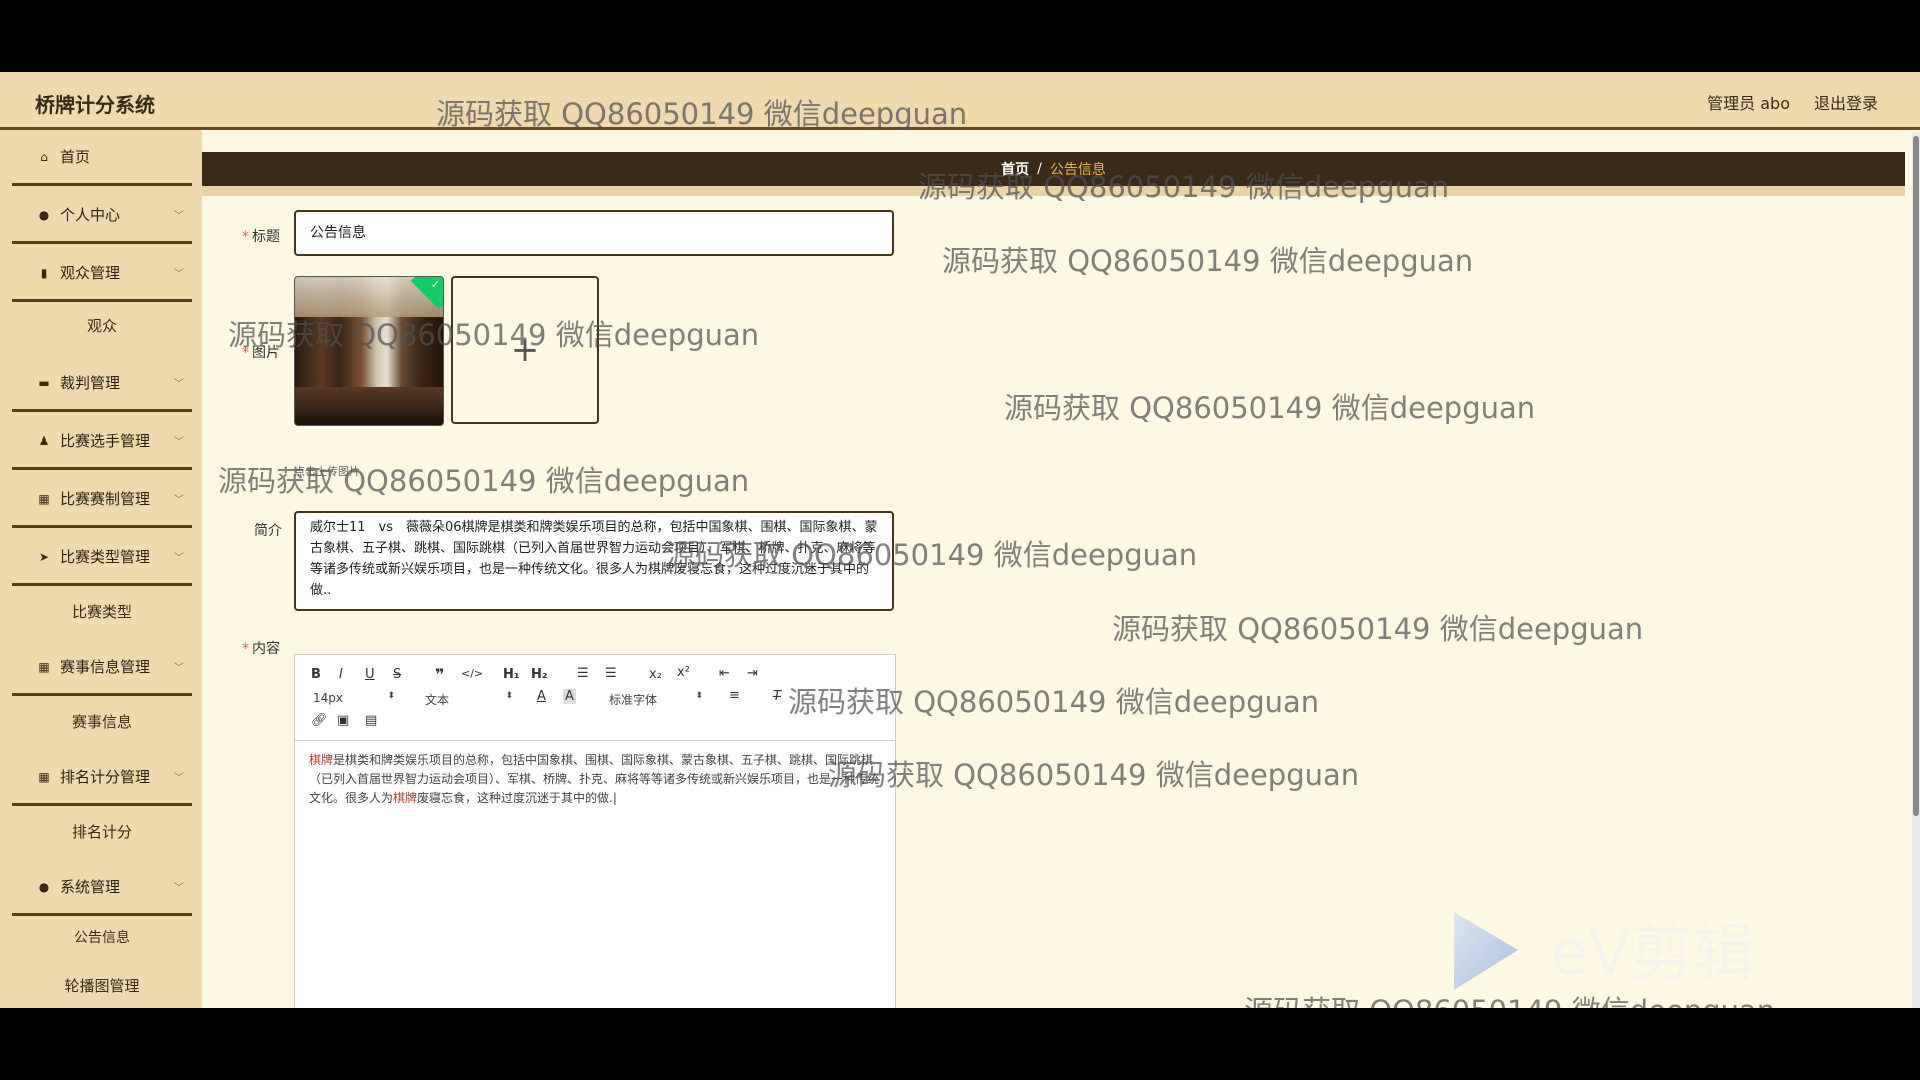 This screenshot has height=1080, width=1920. I want to click on clipboard-icon: ▮, so click(44, 272).